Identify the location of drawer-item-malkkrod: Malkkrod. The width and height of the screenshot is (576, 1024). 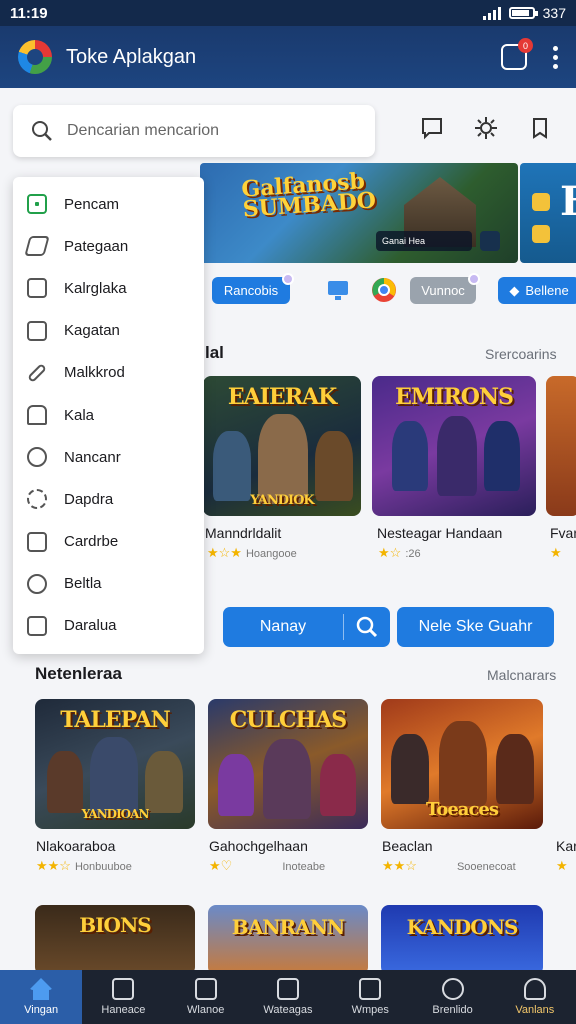
(108, 373).